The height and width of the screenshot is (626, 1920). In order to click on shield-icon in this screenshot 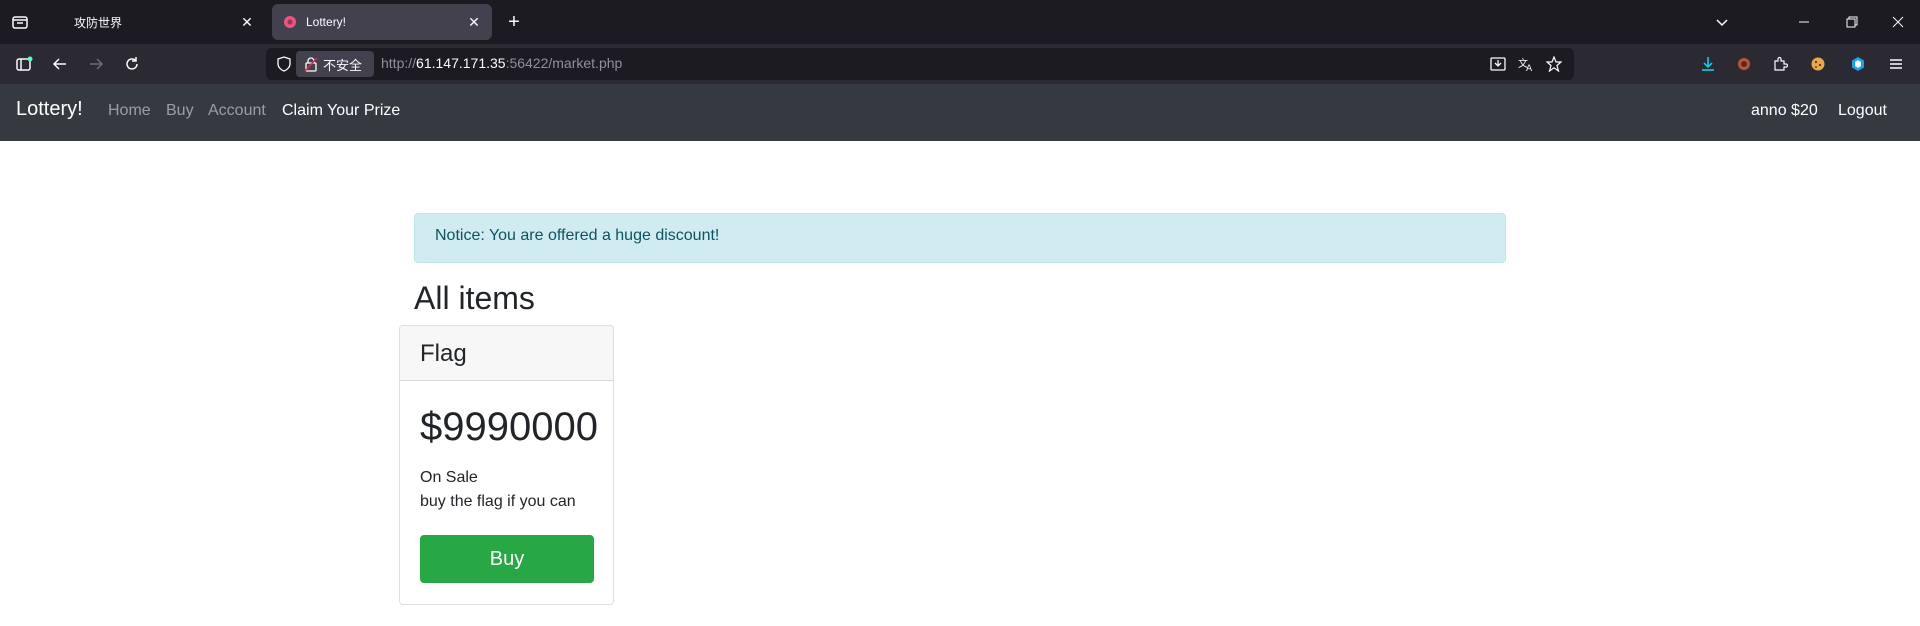, I will do `click(284, 64)`.